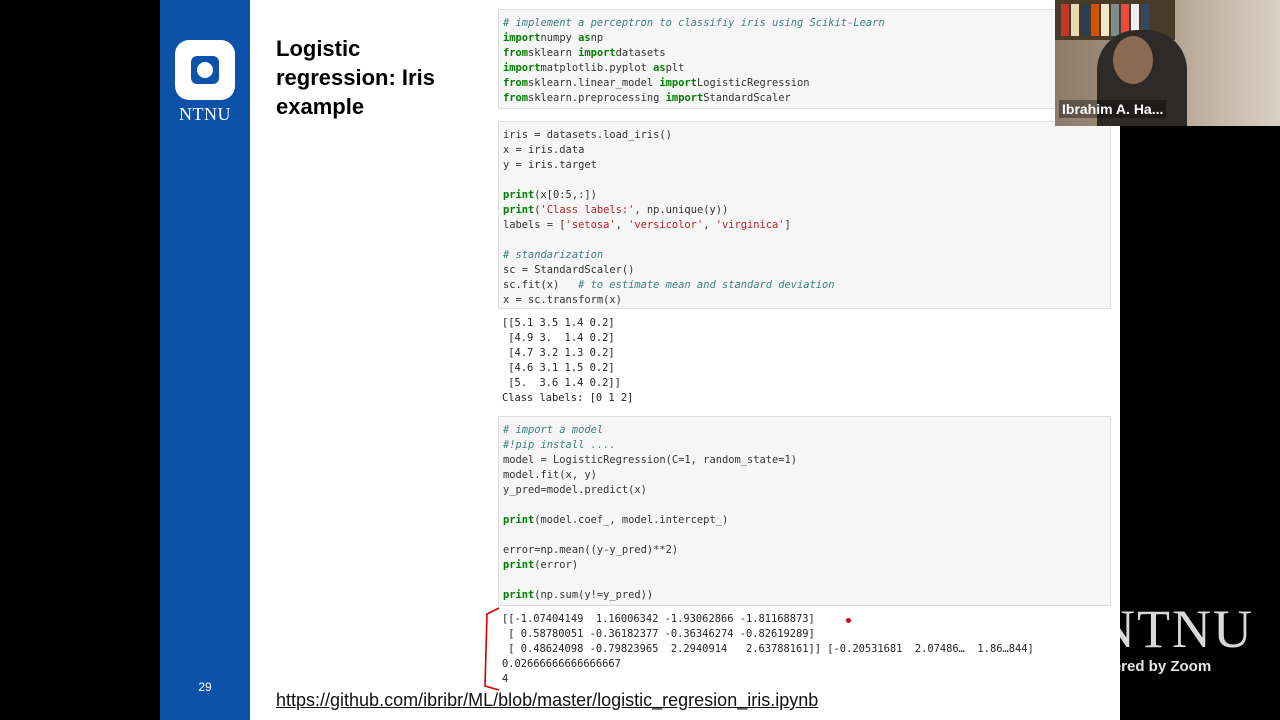 The image size is (1280, 720). I want to click on code-token: (np.sum(y!=y_pred)), so click(594, 595).